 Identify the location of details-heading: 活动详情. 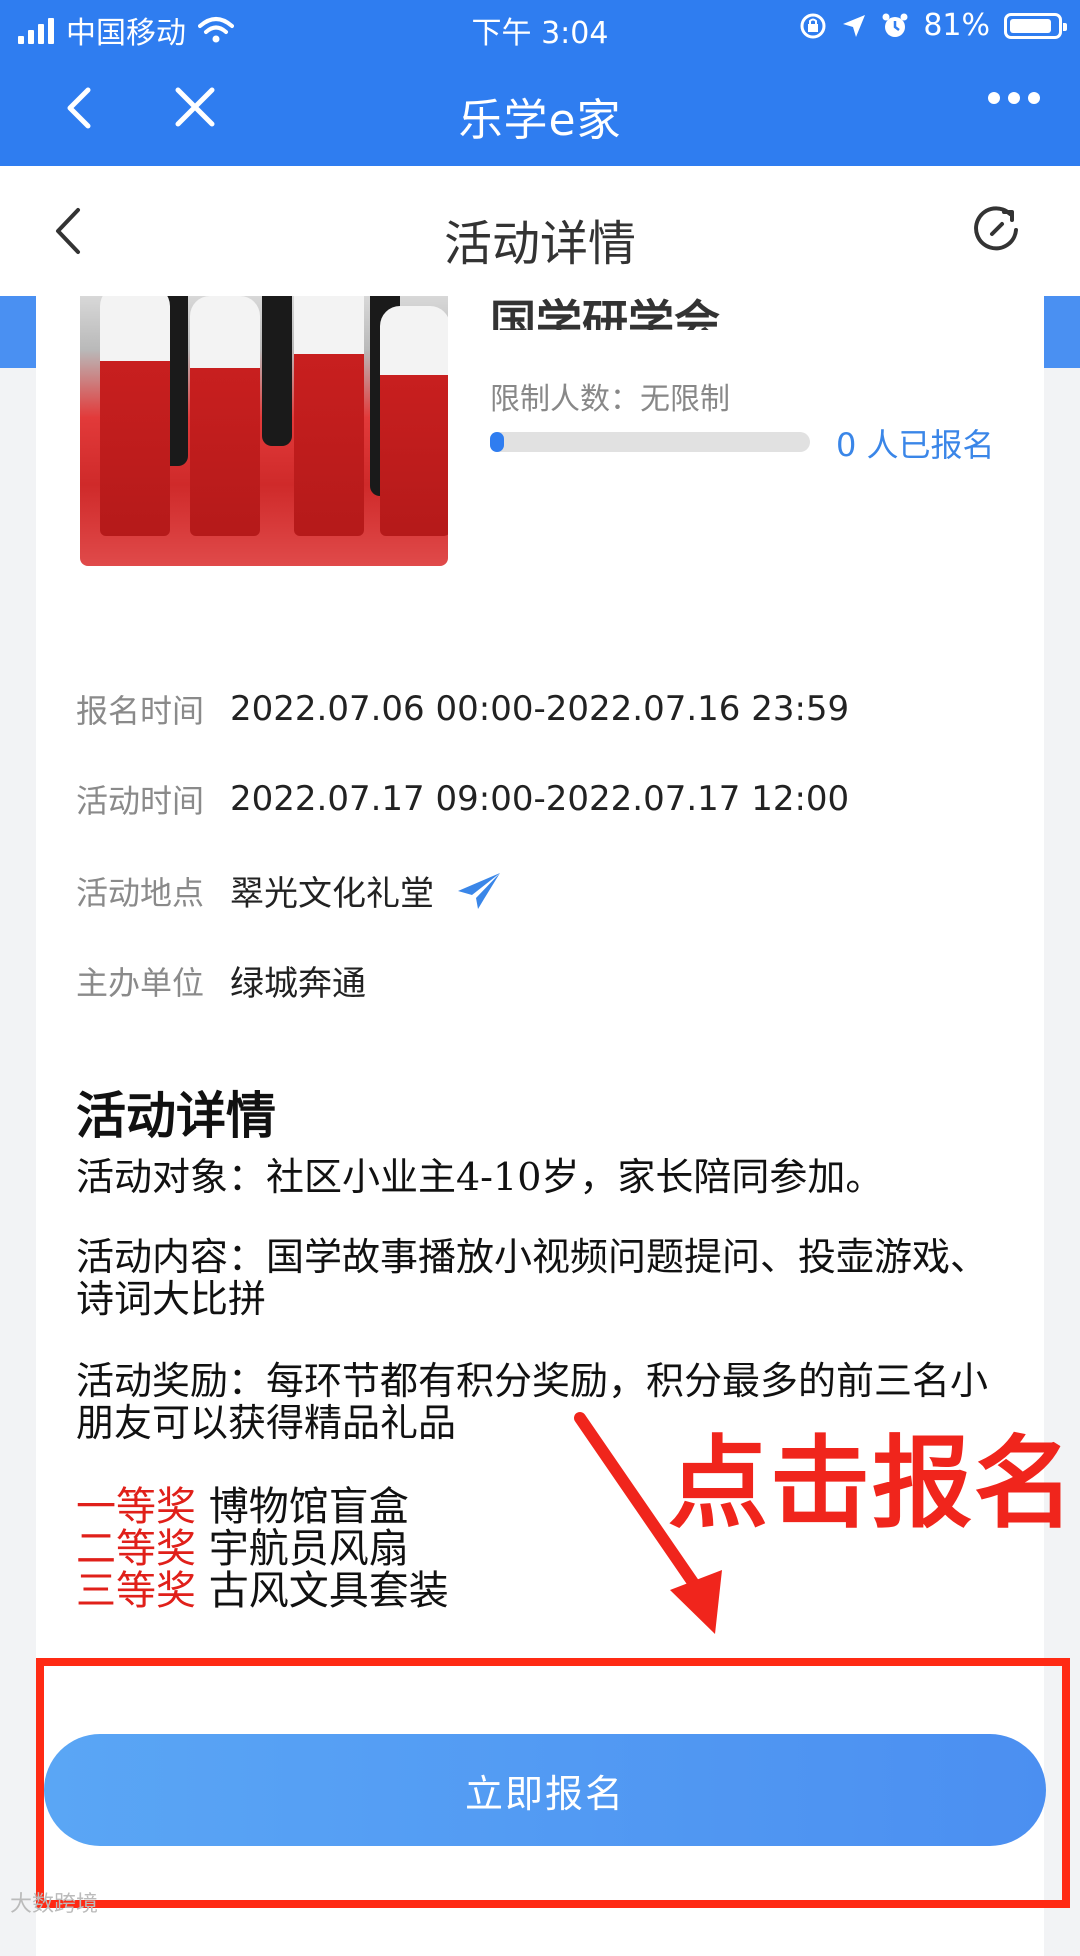
(176, 1116).